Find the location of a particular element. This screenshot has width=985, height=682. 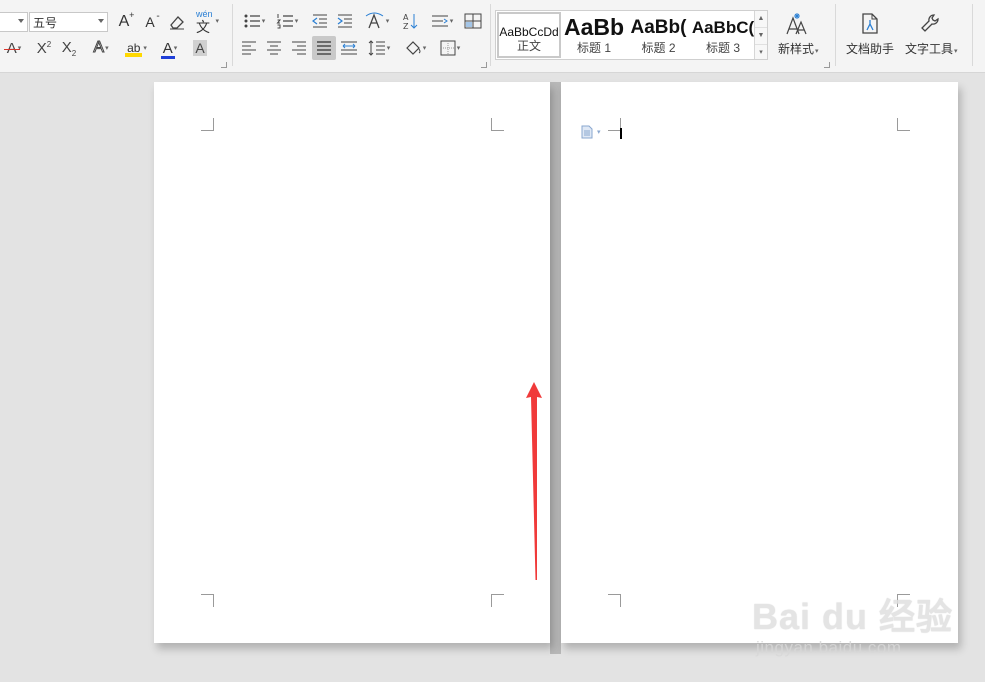

decrease-indent-button is located at coordinates (320, 21).